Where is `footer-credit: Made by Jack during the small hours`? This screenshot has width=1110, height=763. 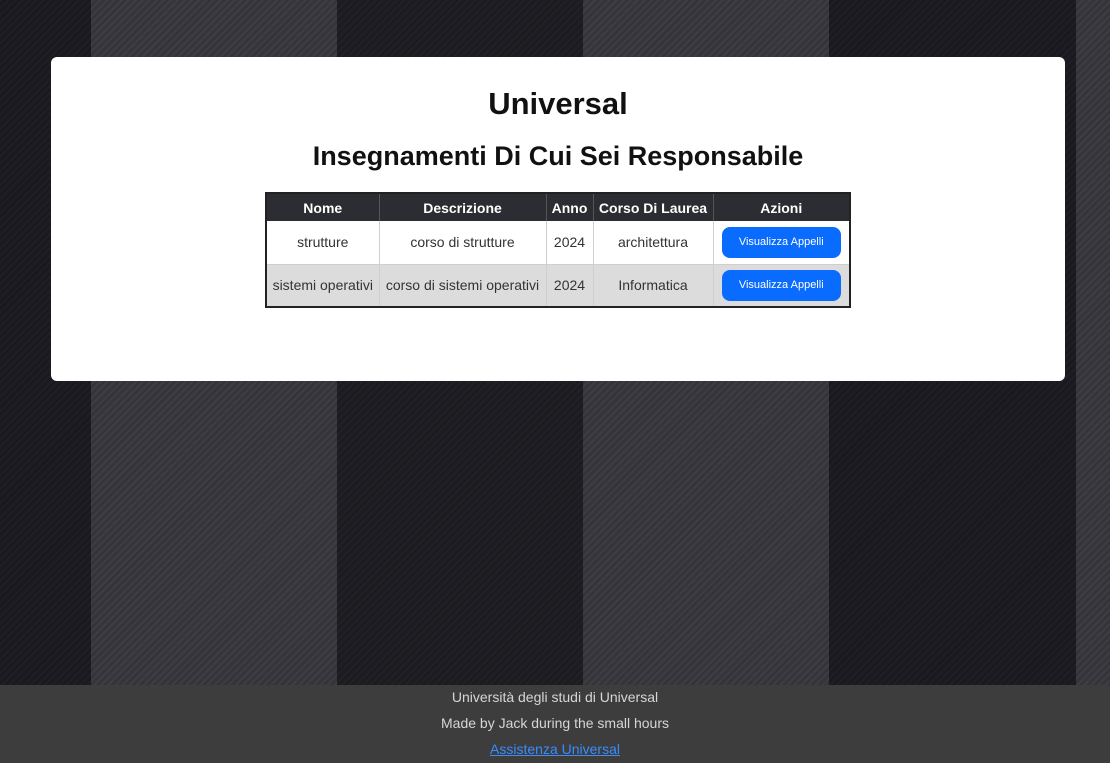
footer-credit: Made by Jack during the small hours is located at coordinates (555, 723).